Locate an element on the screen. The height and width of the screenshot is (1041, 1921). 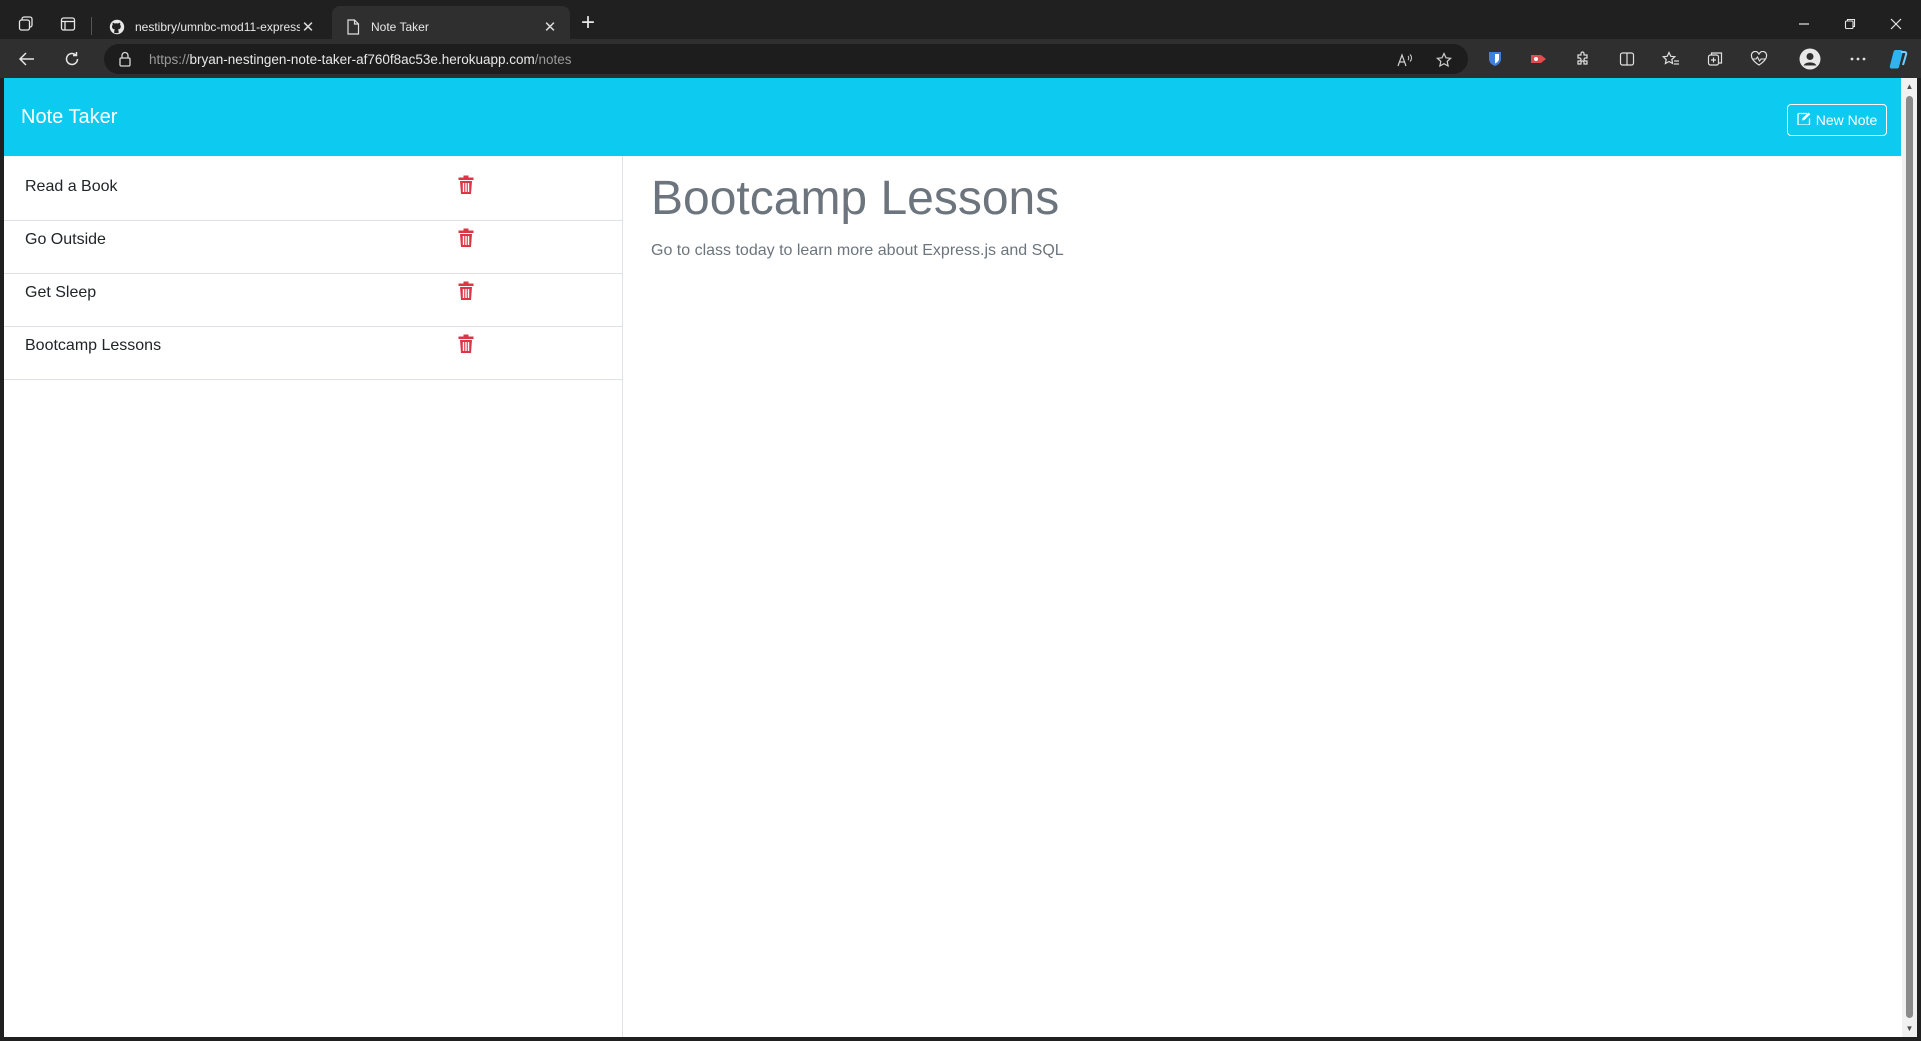
close-window-icon is located at coordinates (1896, 24).